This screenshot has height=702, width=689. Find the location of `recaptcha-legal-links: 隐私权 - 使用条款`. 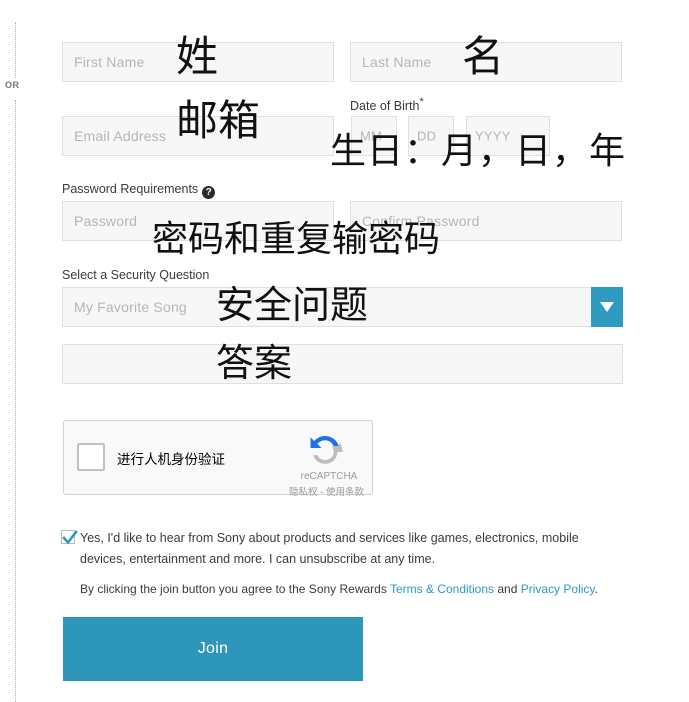

recaptcha-legal-links: 隐私权 - 使用条款 is located at coordinates (311, 491).